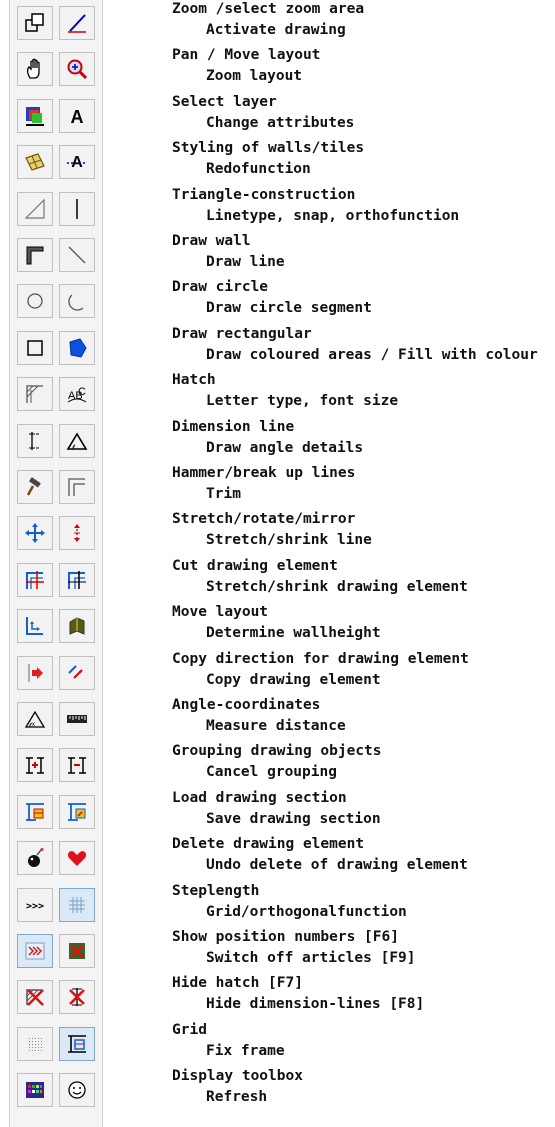  Describe the element at coordinates (211, 241) in the screenshot. I see `left-tool-description: Draw wall` at that location.